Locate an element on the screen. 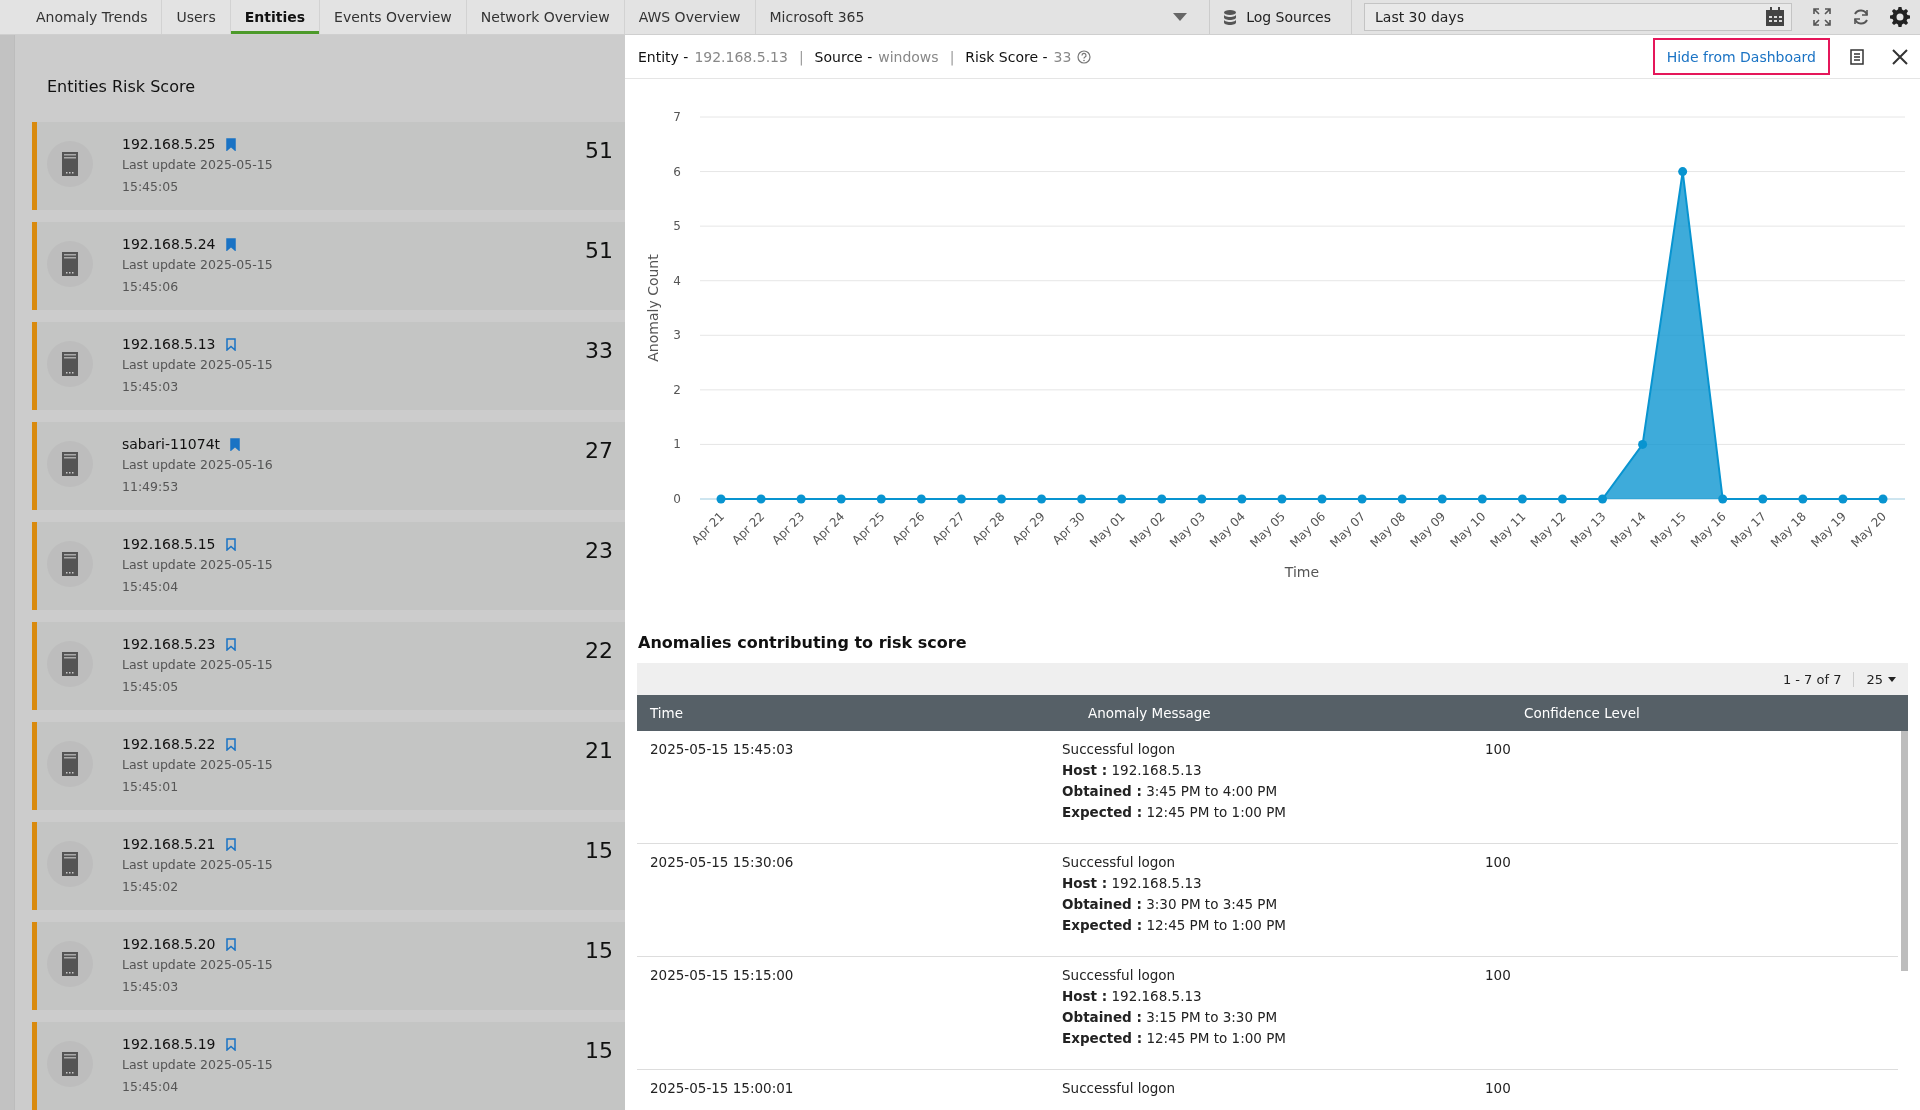 This screenshot has height=1110, width=1920. x-tick-label: Apr 30 is located at coordinates (1068, 528).